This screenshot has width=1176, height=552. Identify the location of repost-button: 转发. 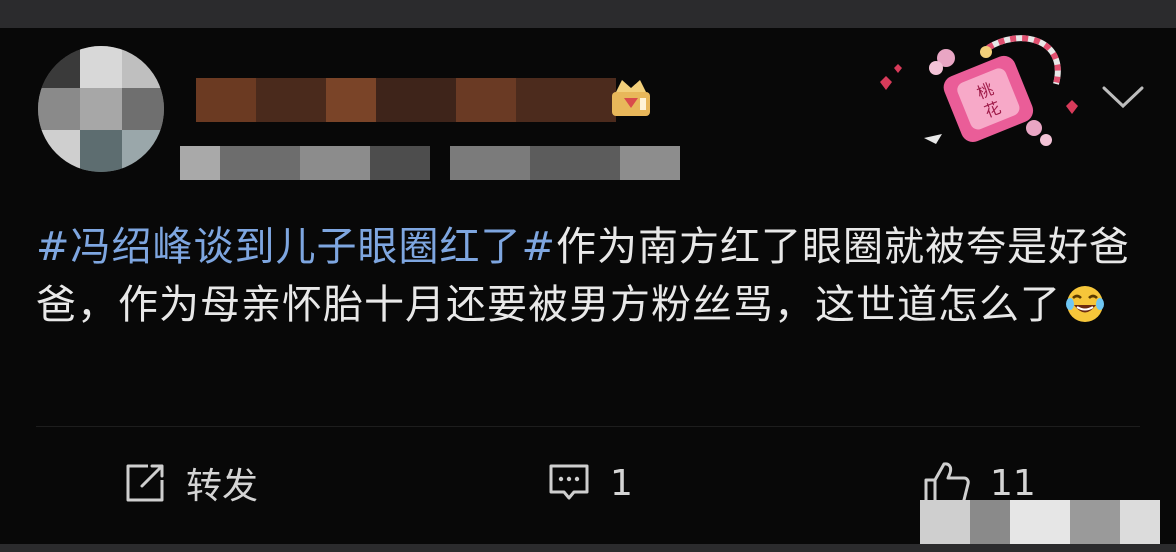
(190, 483).